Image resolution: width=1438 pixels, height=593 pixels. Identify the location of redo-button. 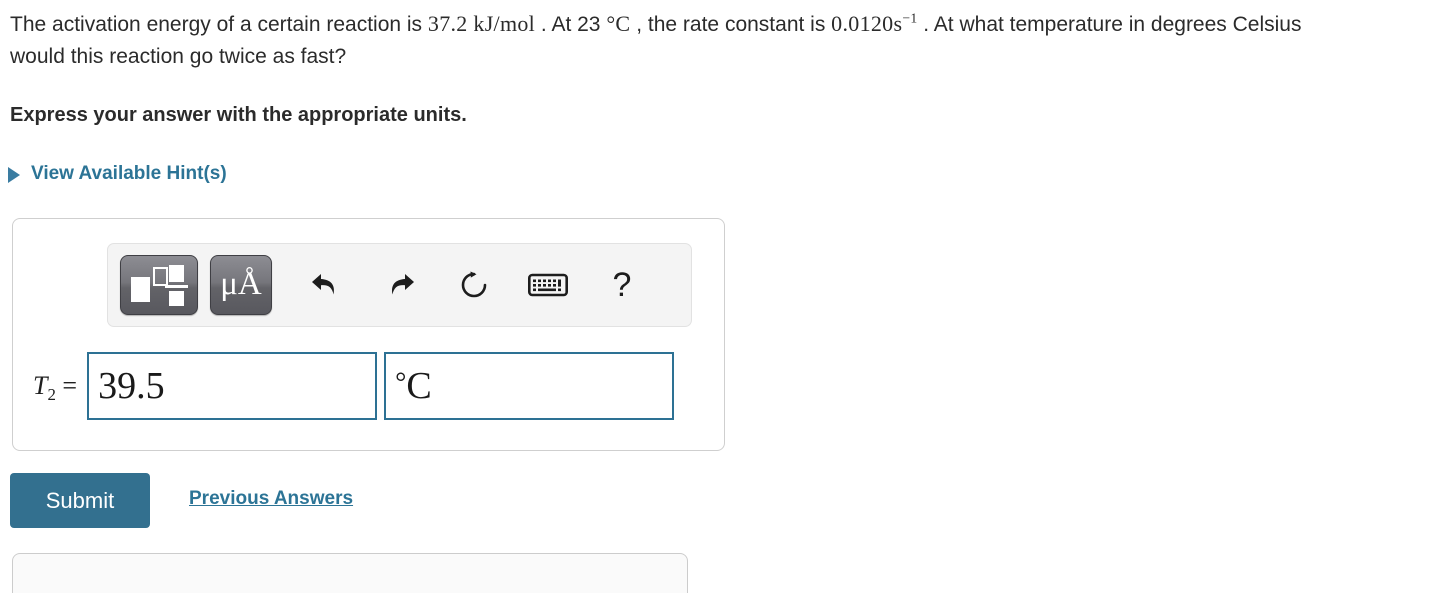
(400, 285).